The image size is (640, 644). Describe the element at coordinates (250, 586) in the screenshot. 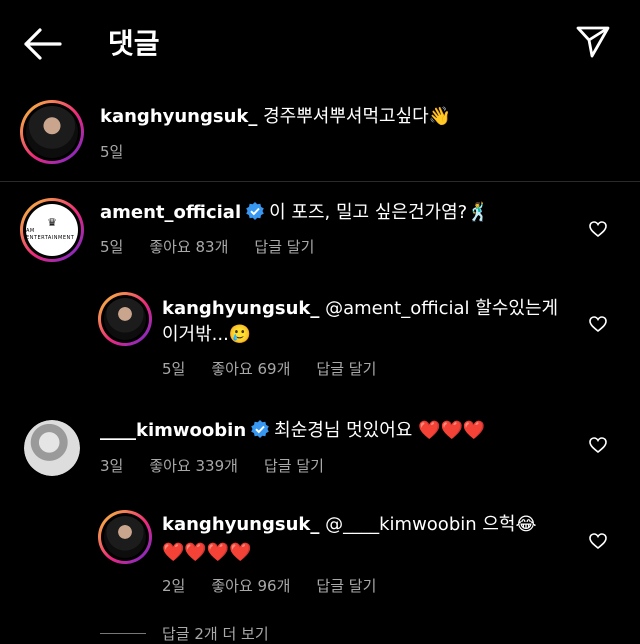

I see `like-count: 좋아요 96개` at that location.